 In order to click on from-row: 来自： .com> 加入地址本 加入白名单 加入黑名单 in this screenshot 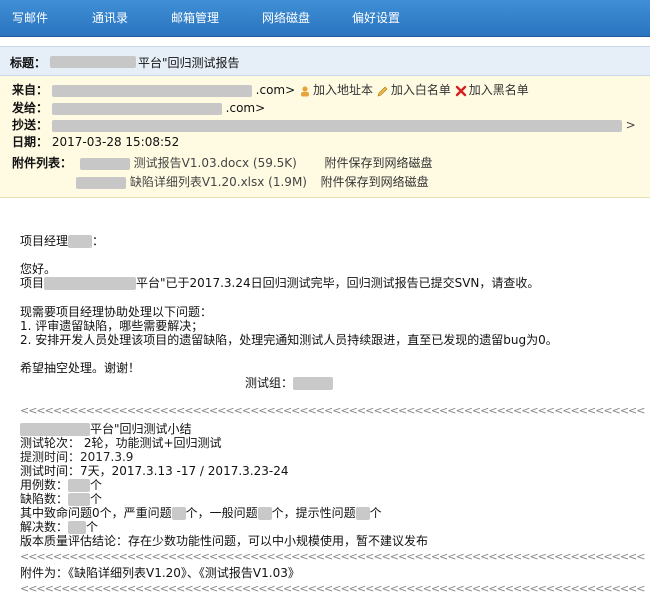, I will do `click(270, 90)`.